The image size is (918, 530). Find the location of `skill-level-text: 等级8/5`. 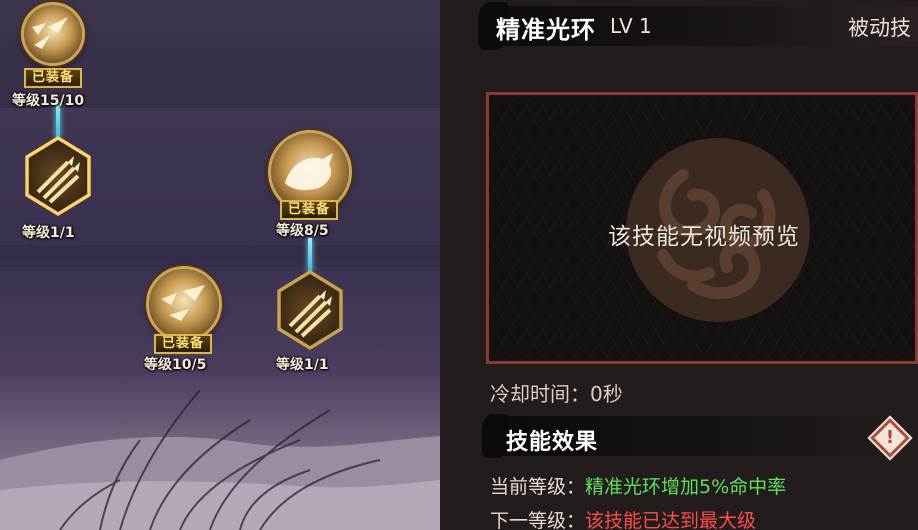

skill-level-text: 等级8/5 is located at coordinates (302, 231).